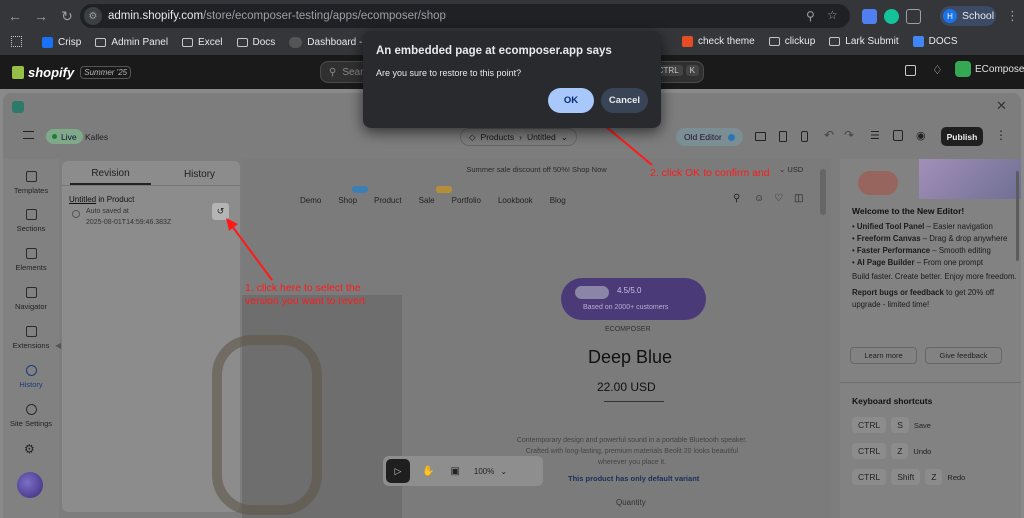 This screenshot has height=518, width=1024. What do you see at coordinates (624, 100) in the screenshot?
I see `cancel-button: Cancel` at bounding box center [624, 100].